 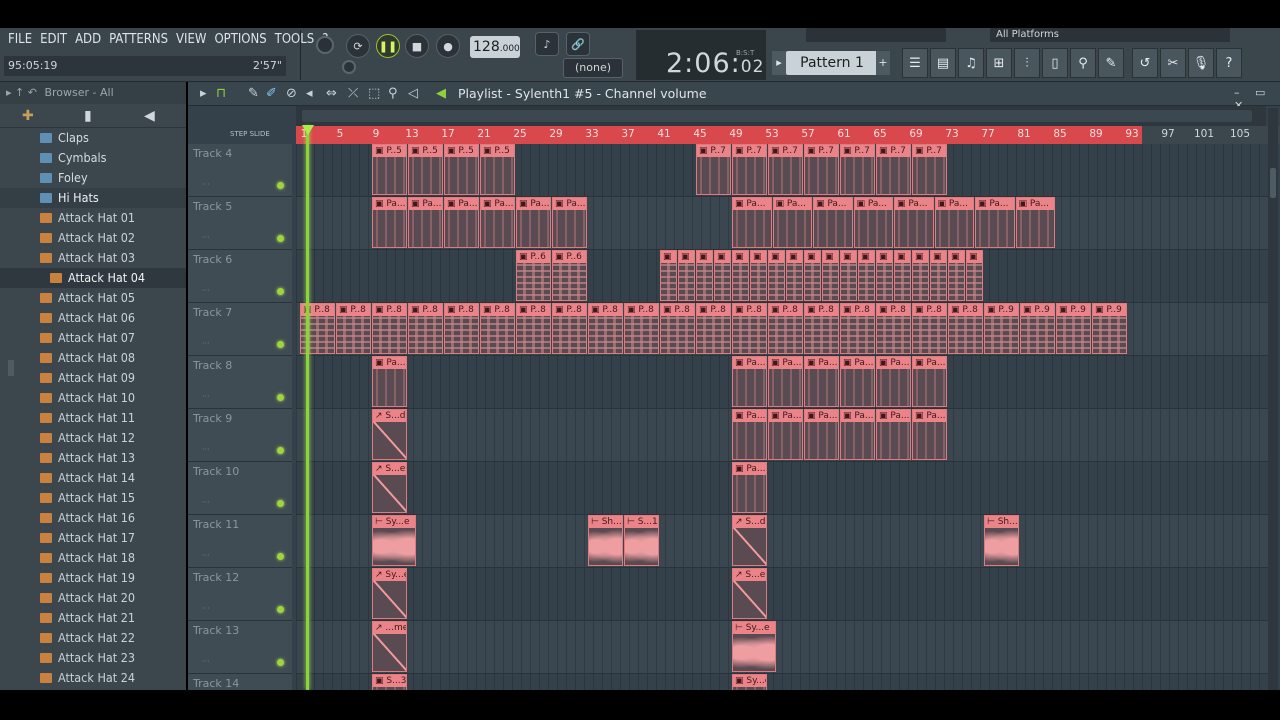 I want to click on browser-item: Attack Hat 09, so click(x=93, y=378).